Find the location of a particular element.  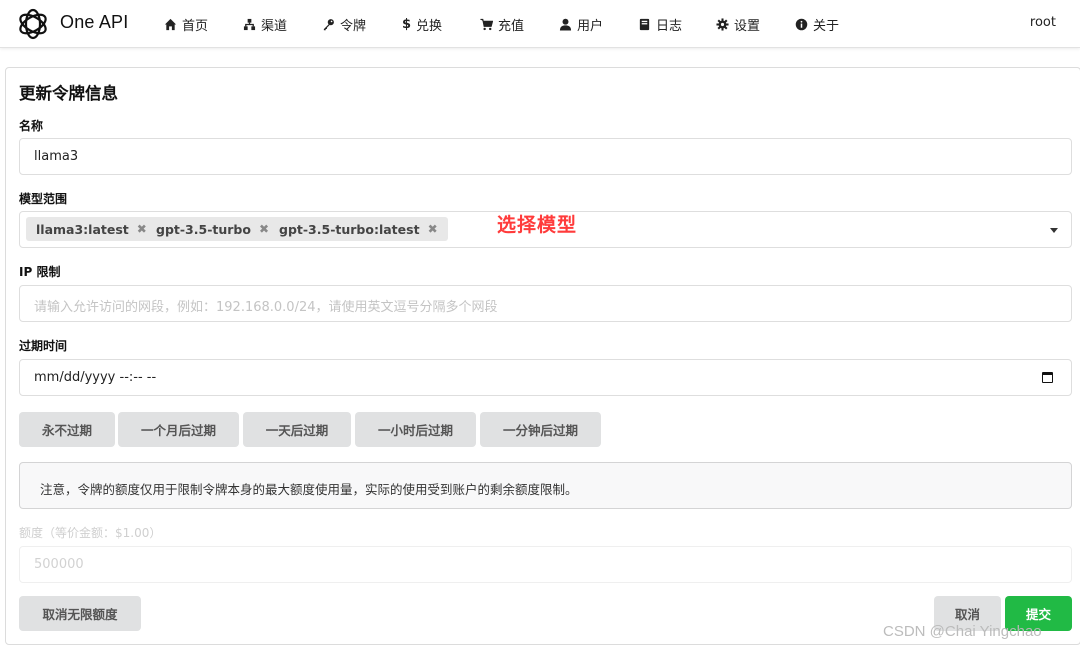

model-tag-label: gpt-3.5-turbo:latest is located at coordinates (349, 229).